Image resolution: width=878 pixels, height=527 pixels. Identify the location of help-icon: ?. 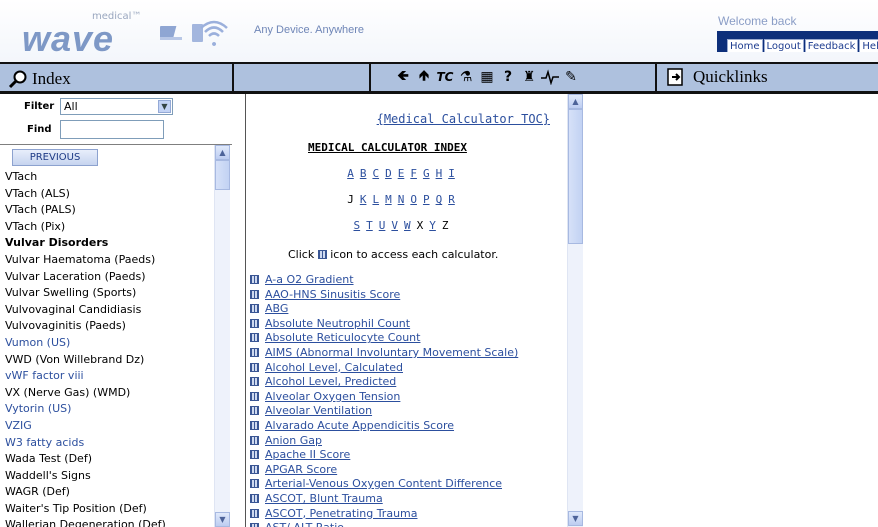
(508, 77).